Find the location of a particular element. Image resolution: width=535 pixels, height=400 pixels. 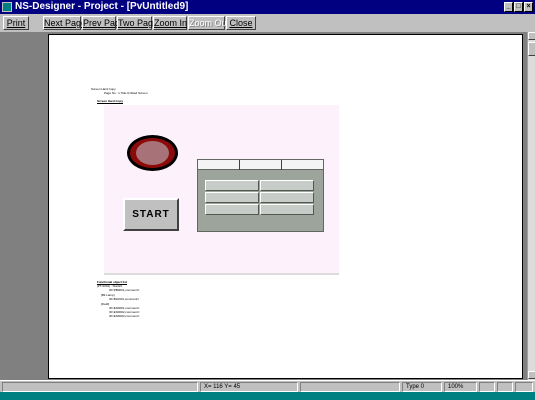

start-button: START is located at coordinates (151, 214).